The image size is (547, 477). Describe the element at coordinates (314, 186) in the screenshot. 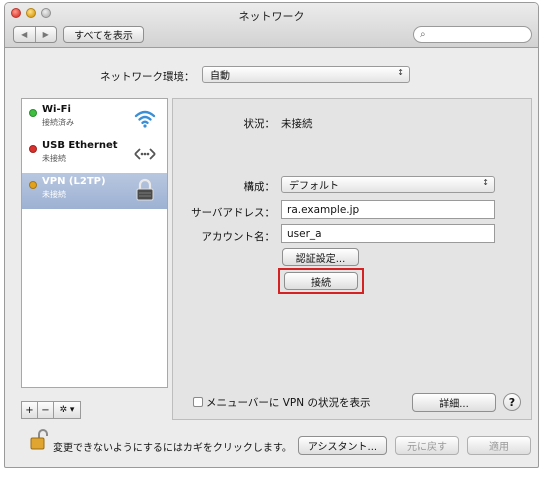

I see `configuration-value: デフォルト` at that location.